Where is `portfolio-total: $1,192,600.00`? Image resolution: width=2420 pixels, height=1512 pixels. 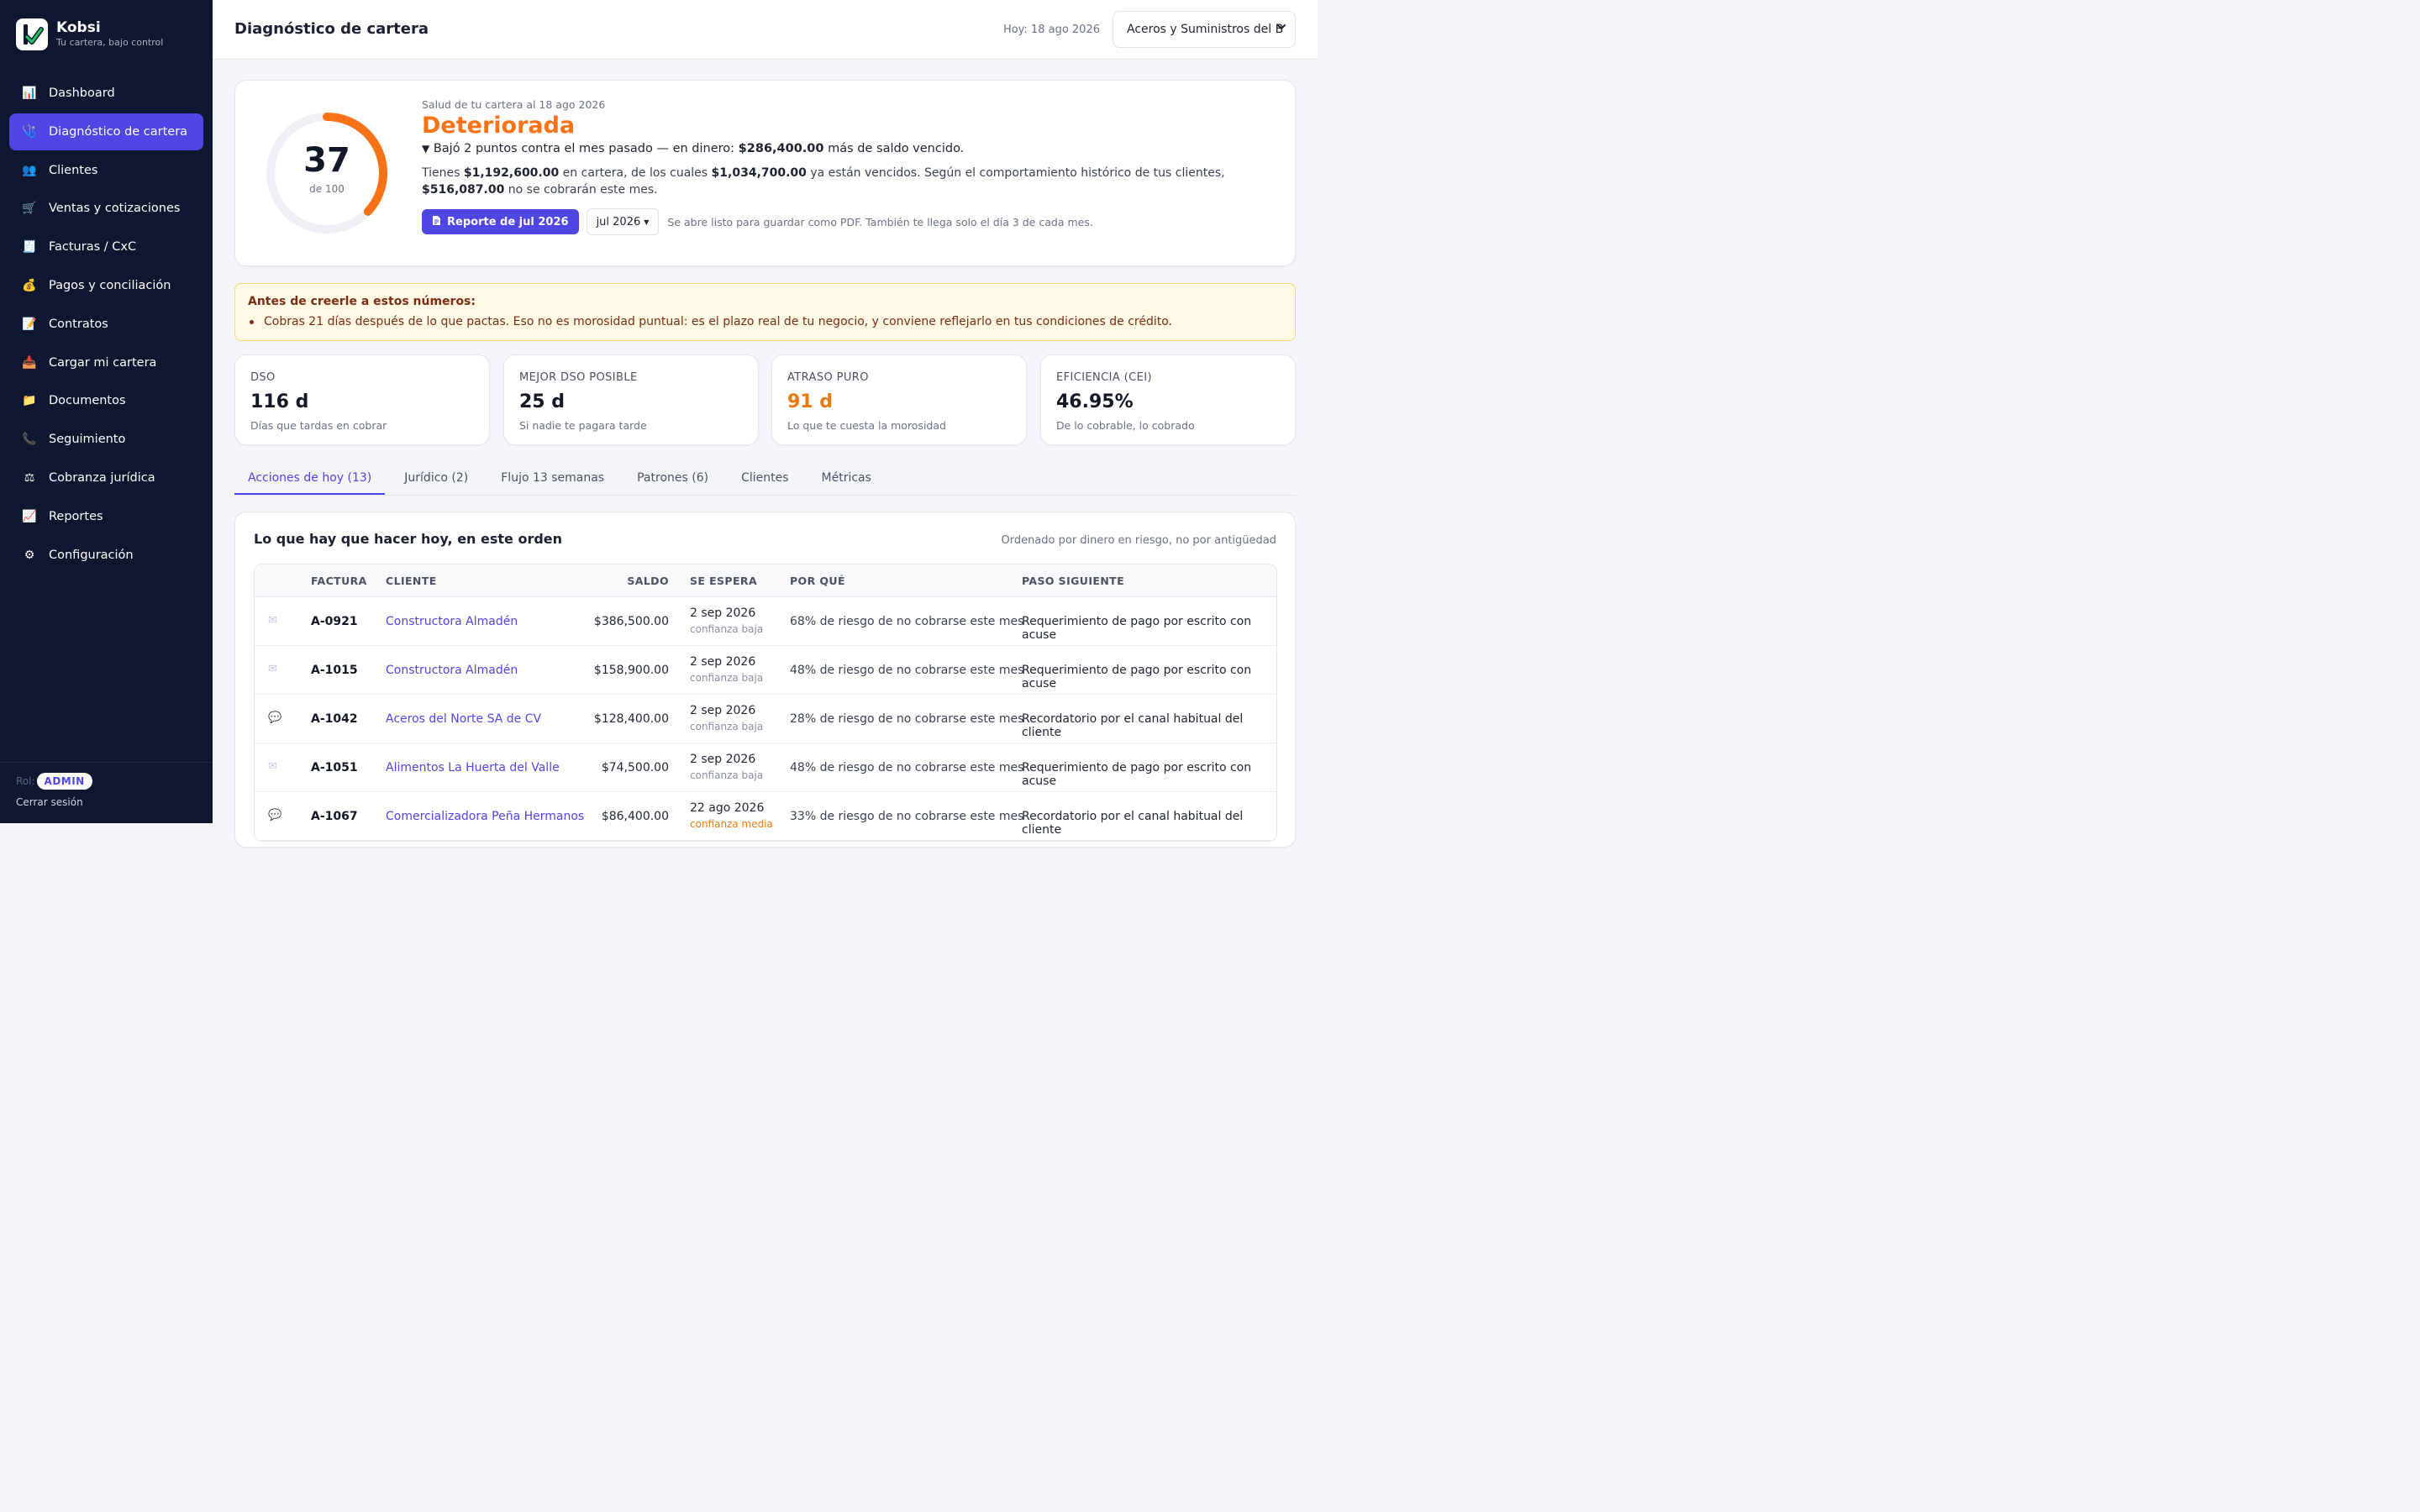 portfolio-total: $1,192,600.00 is located at coordinates (511, 173).